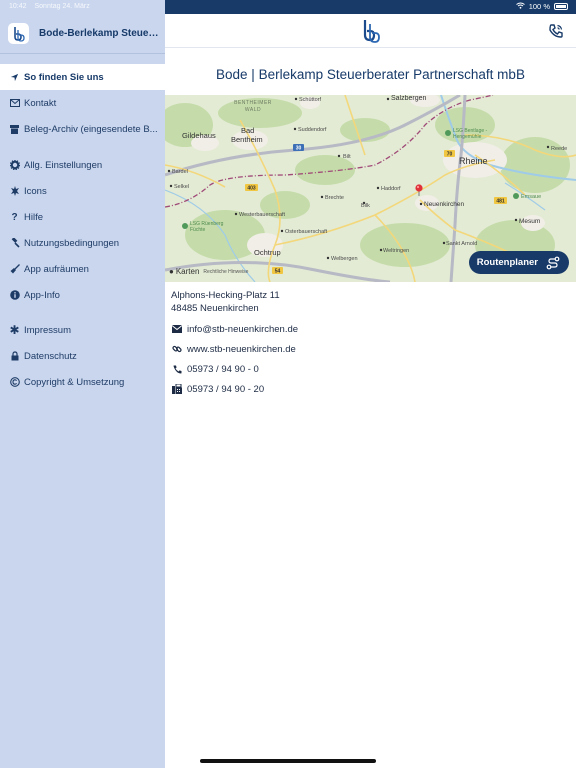 Image resolution: width=576 pixels, height=768 pixels. Describe the element at coordinates (47, 330) in the screenshot. I see `sidebar-item-label: Impressum` at that location.